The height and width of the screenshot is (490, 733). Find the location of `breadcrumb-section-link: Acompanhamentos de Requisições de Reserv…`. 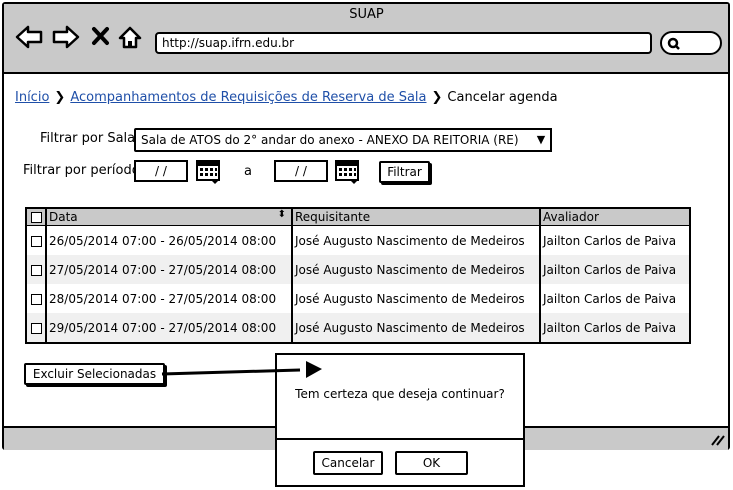

breadcrumb-section-link: Acompanhamentos de Requisições de Reserv… is located at coordinates (248, 97).